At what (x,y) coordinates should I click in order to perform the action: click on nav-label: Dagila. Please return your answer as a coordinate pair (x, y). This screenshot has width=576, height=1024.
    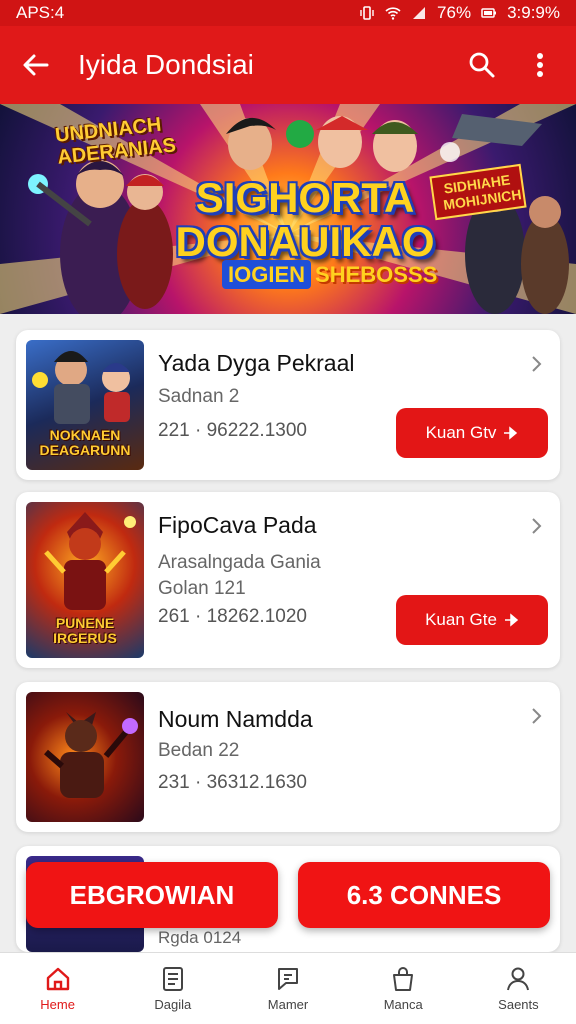
    Looking at the image, I should click on (173, 1004).